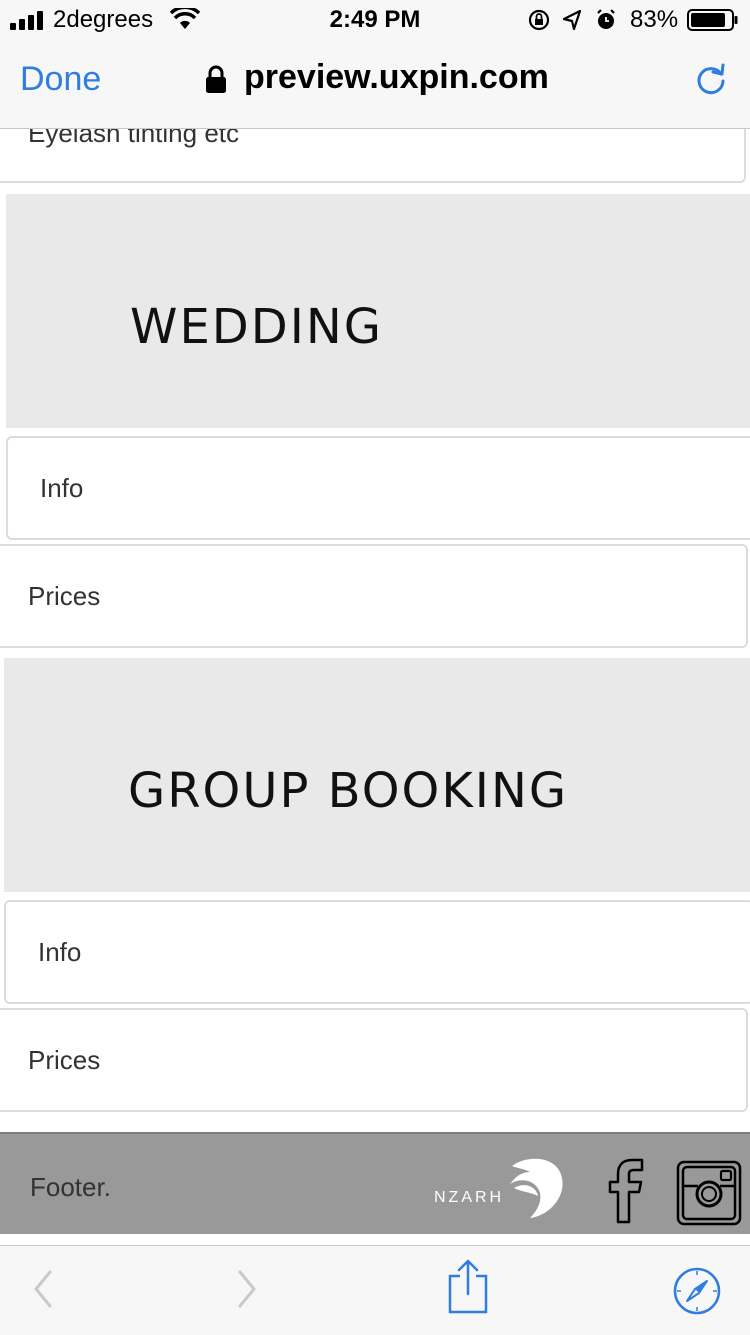 This screenshot has height=1335, width=750. I want to click on partial-service-card: Eyelash tinting etc, so click(373, 156).